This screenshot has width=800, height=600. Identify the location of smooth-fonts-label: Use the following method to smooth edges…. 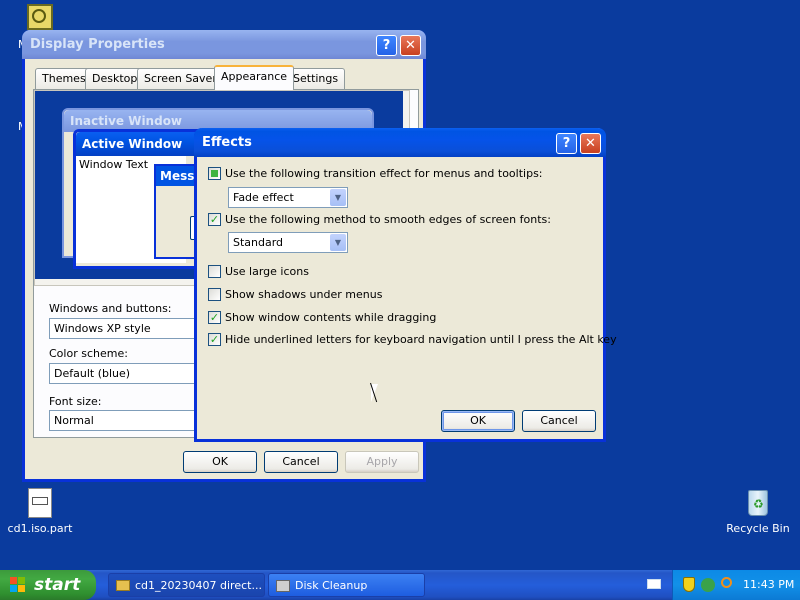
(388, 219).